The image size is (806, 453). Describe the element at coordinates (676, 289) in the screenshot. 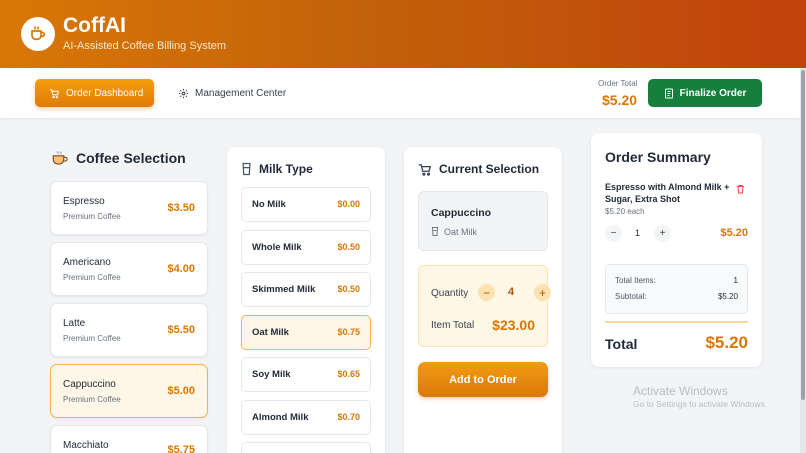

I see `summary-totals-box: Total Items: 1 Subtotal: $5.20` at that location.